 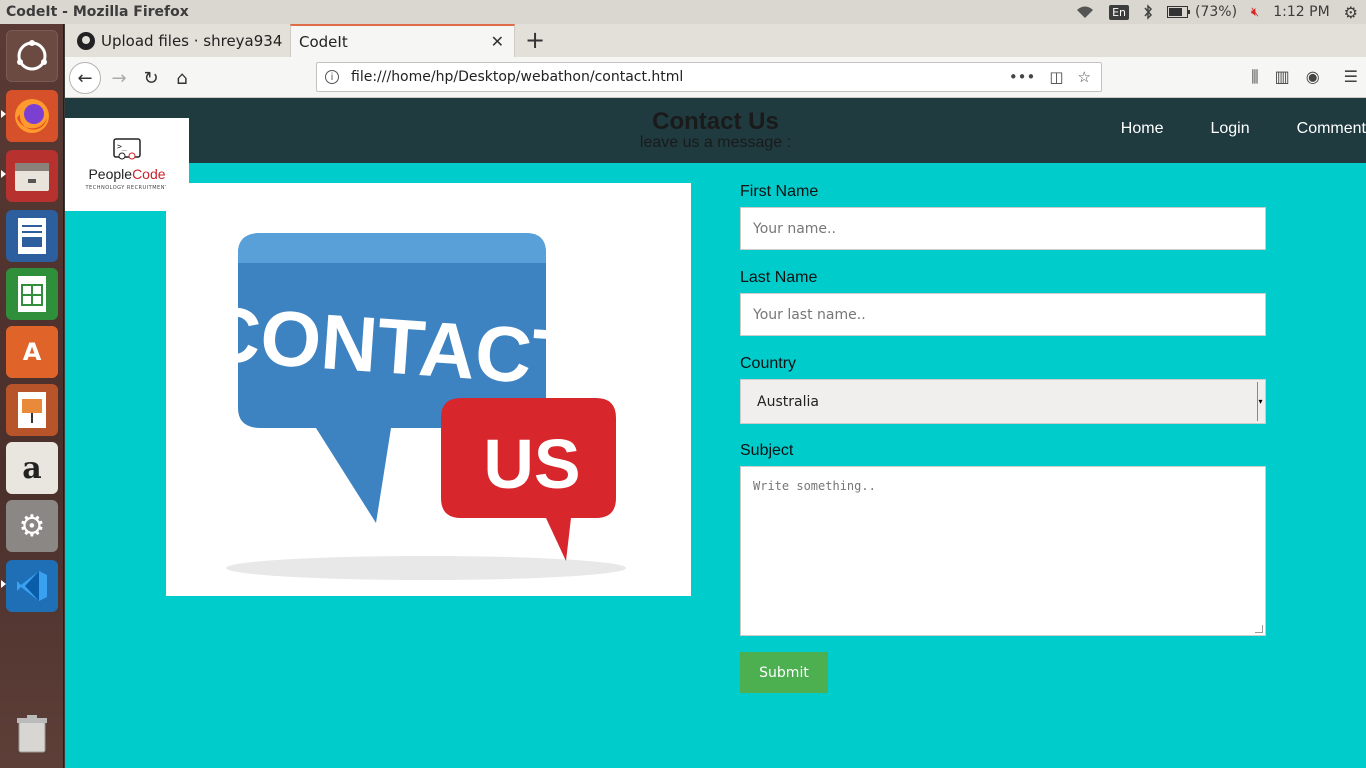 I want to click on country-select: Australia ▾, so click(x=1003, y=401).